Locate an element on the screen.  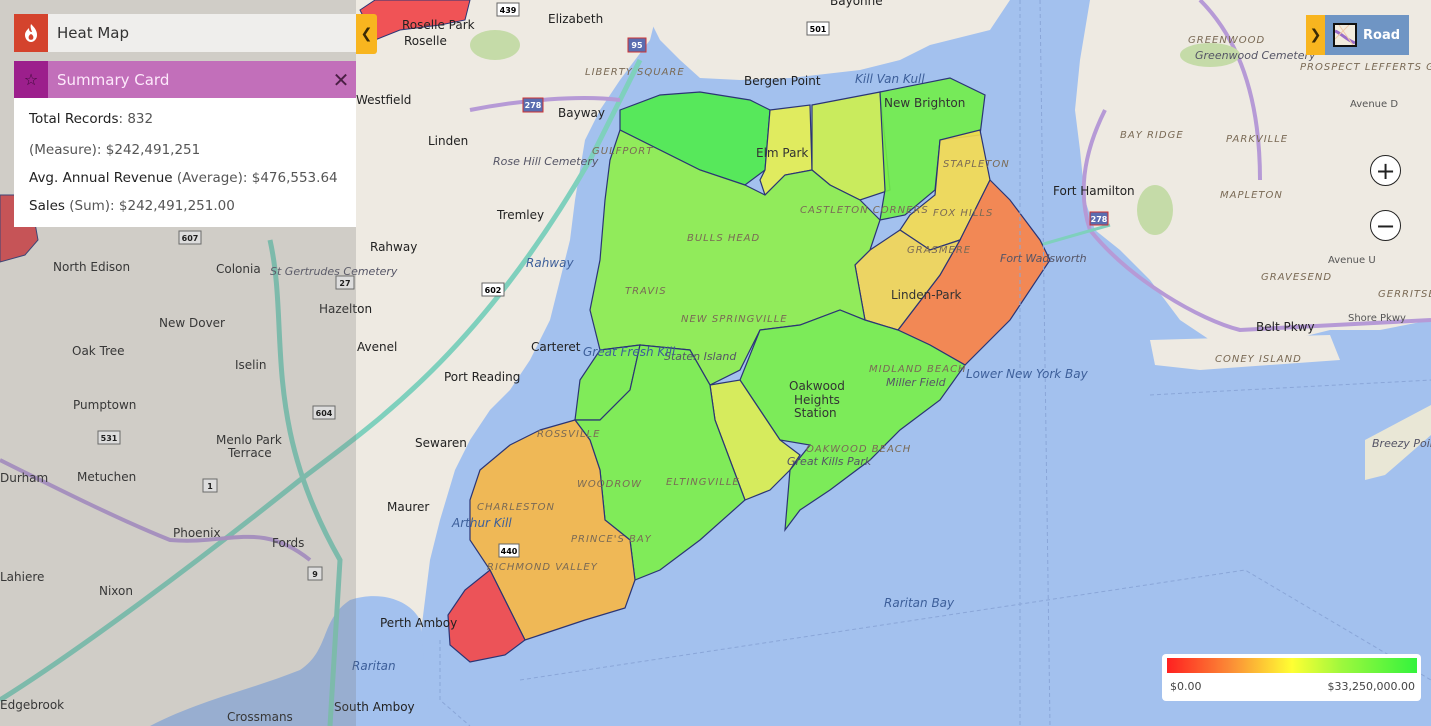
summary-value: 832 is located at coordinates (140, 119).